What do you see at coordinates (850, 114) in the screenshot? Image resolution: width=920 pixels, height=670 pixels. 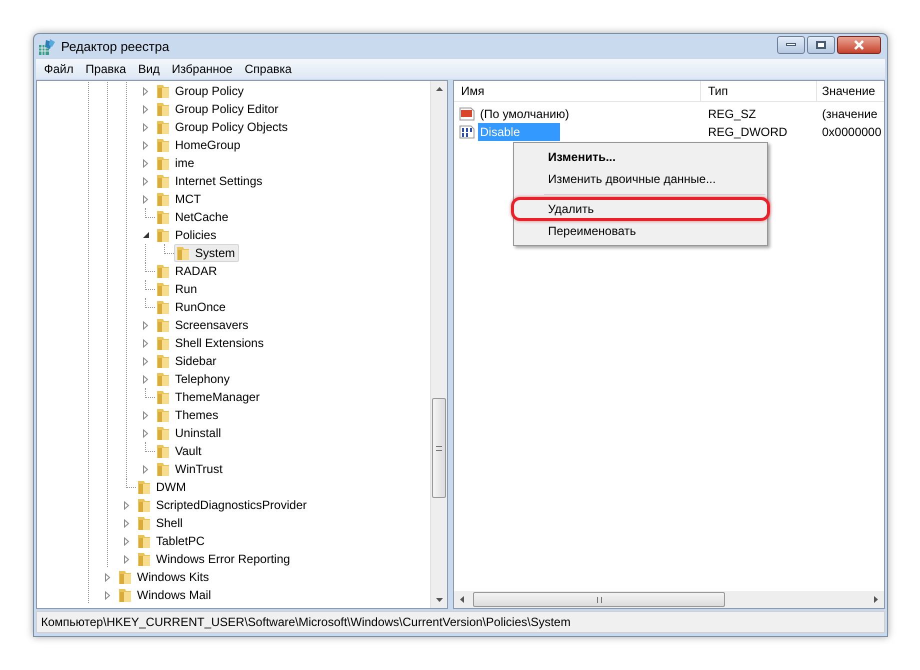 I see `table-cell: (значение` at bounding box center [850, 114].